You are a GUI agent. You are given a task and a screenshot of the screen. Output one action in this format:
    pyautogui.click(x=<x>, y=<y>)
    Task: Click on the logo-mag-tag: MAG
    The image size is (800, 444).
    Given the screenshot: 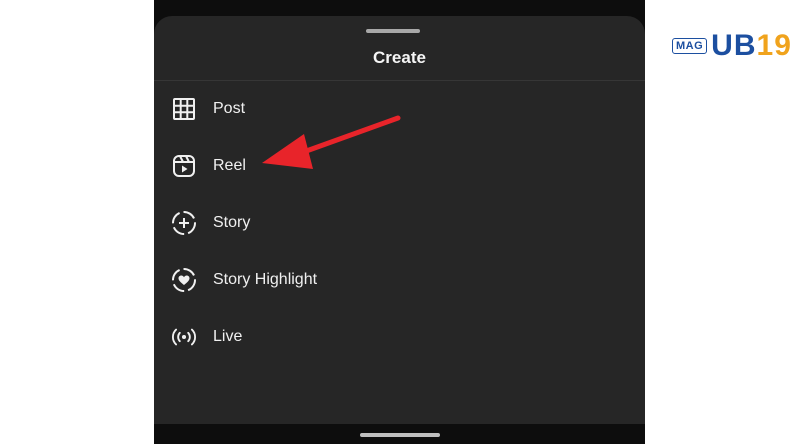 What is the action you would take?
    pyautogui.click(x=690, y=46)
    